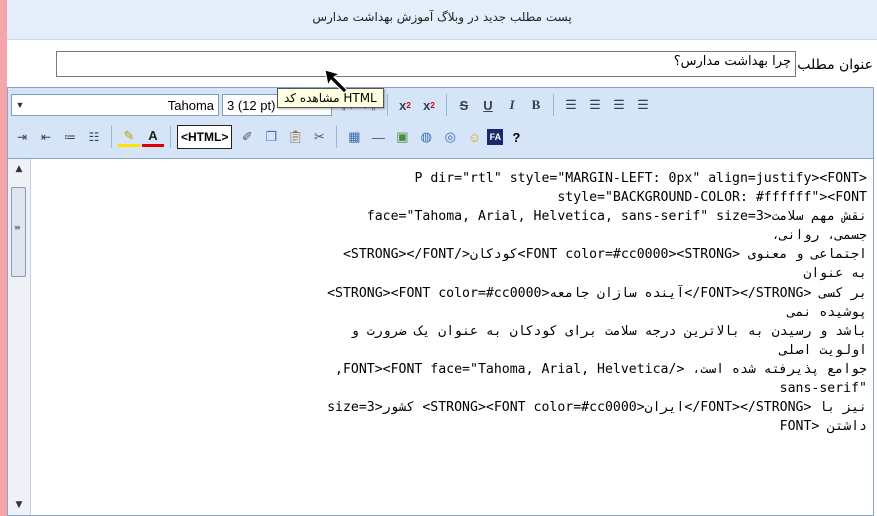  I want to click on strikethrough-icon: S, so click(464, 105).